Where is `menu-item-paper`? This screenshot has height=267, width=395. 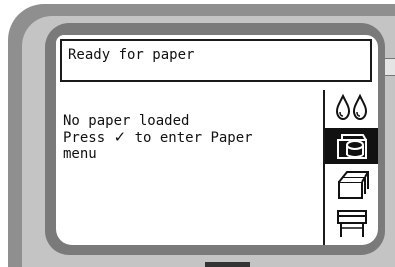 menu-item-paper is located at coordinates (351, 146).